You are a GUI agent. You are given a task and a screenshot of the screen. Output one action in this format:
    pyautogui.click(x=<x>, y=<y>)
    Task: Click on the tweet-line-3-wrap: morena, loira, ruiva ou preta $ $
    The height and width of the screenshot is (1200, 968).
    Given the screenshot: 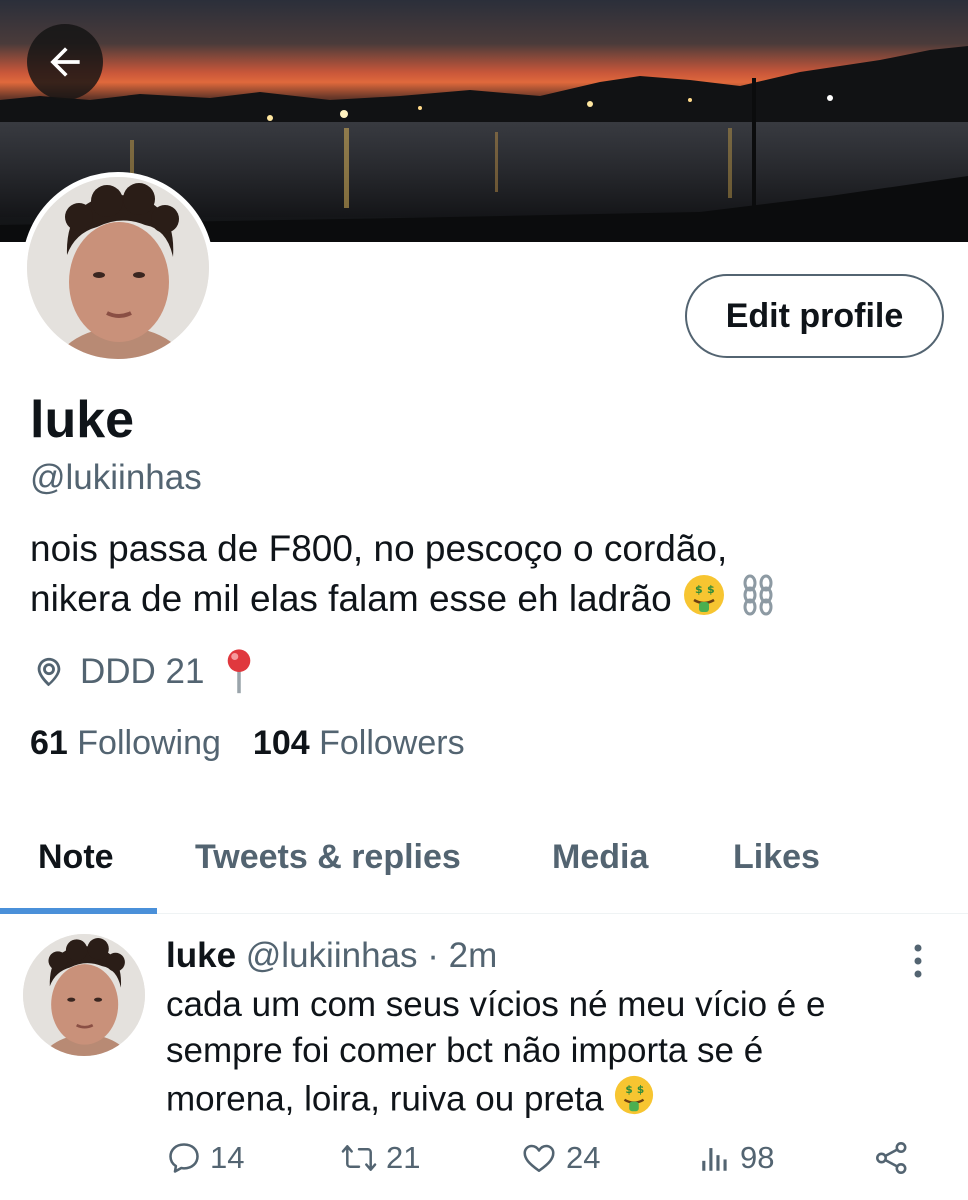 What is the action you would take?
    pyautogui.click(x=536, y=1101)
    